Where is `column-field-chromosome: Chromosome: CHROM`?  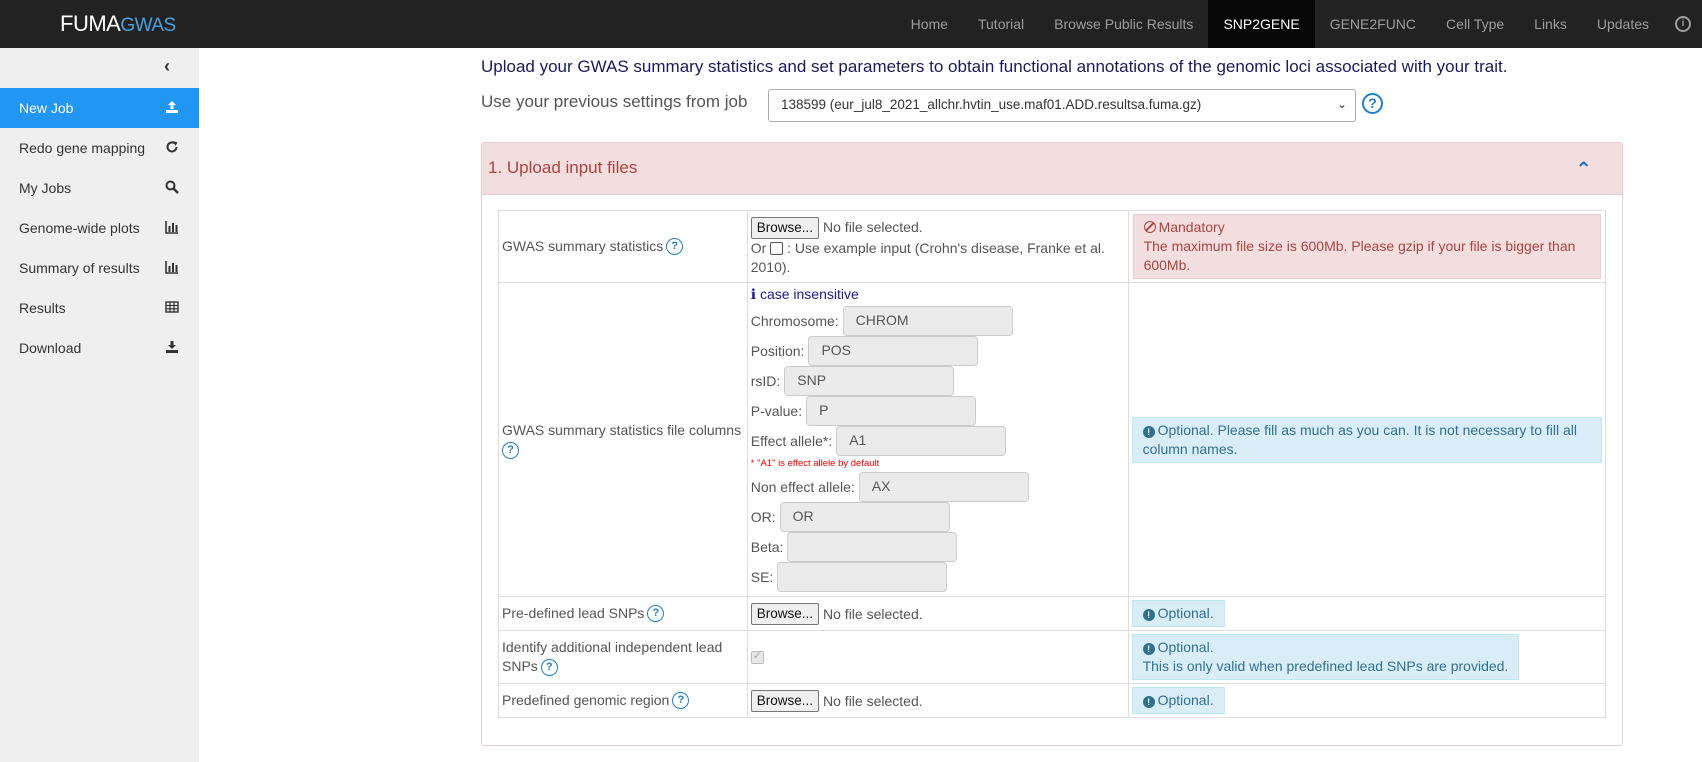
column-field-chromosome: Chromosome: CHROM is located at coordinates (938, 321).